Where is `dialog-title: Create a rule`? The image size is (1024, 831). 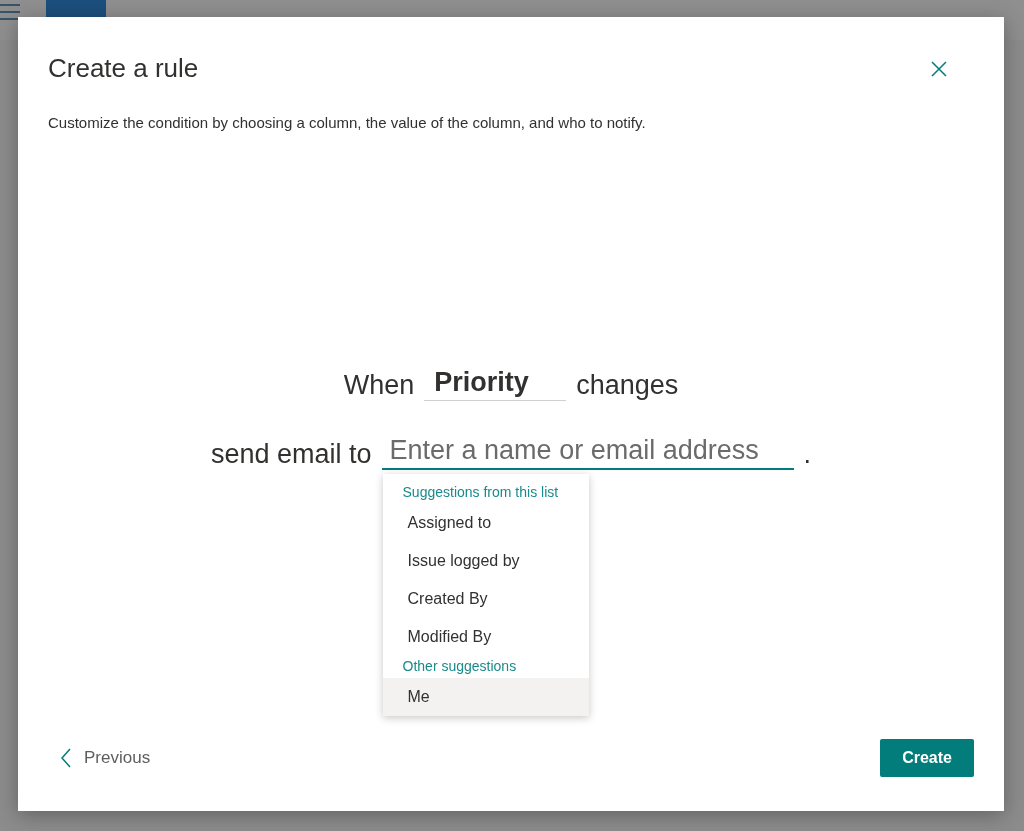 dialog-title: Create a rule is located at coordinates (123, 68).